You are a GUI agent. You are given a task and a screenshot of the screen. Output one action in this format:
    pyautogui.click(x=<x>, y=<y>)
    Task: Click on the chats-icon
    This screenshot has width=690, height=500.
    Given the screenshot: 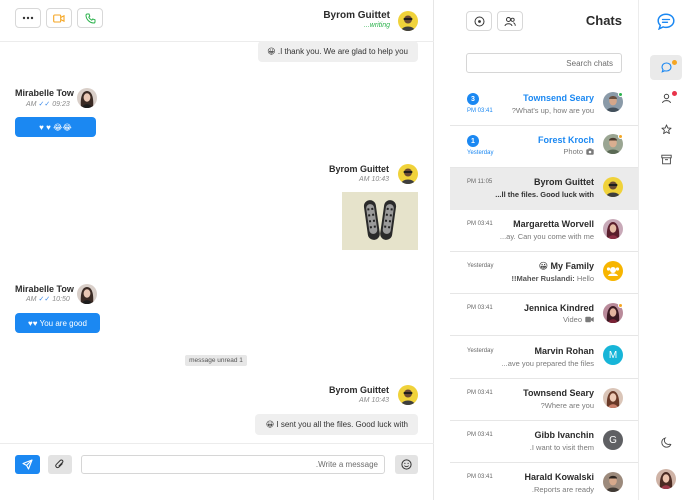 What is the action you would take?
    pyautogui.click(x=666, y=67)
    